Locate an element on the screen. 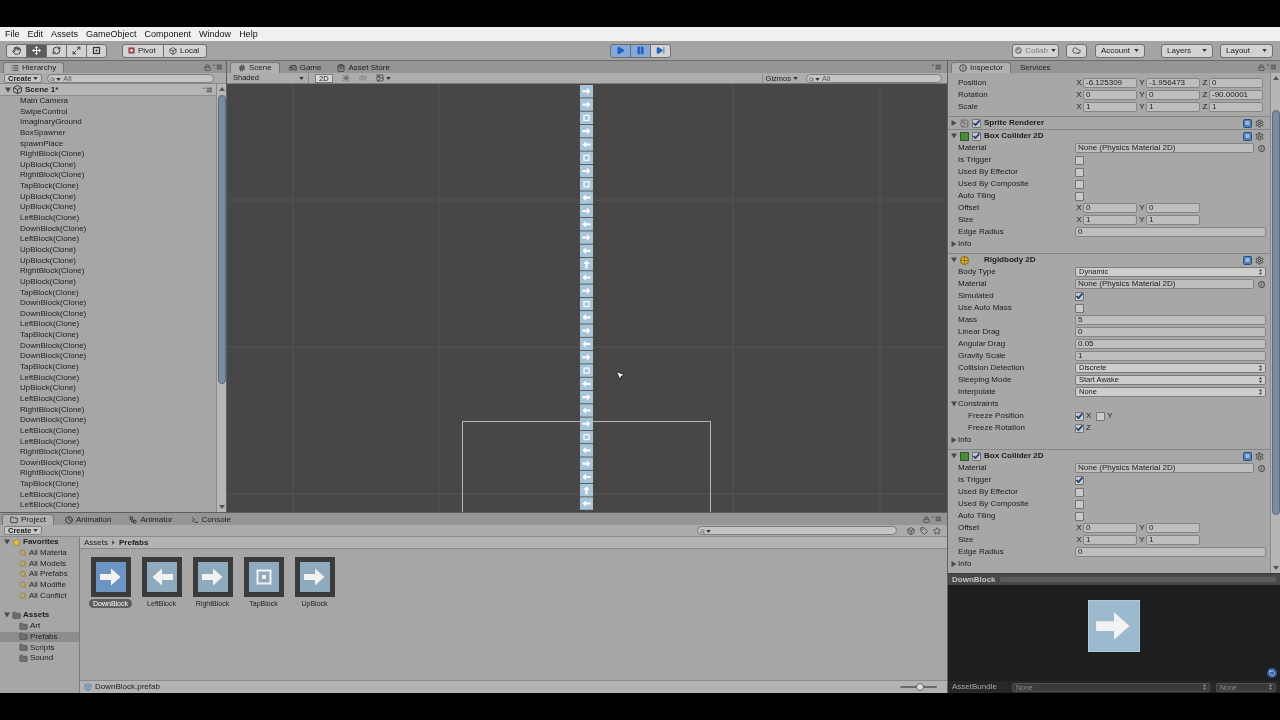 The height and width of the screenshot is (720, 1280). menu-item: Edit is located at coordinates (35, 34).